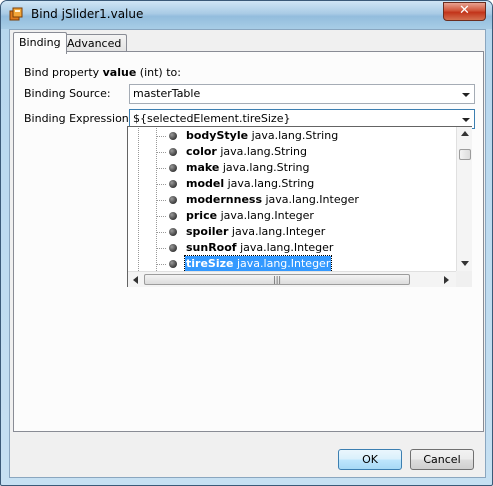 This screenshot has width=493, height=486. What do you see at coordinates (465, 154) in the screenshot?
I see `vertical-scroll-thumb` at bounding box center [465, 154].